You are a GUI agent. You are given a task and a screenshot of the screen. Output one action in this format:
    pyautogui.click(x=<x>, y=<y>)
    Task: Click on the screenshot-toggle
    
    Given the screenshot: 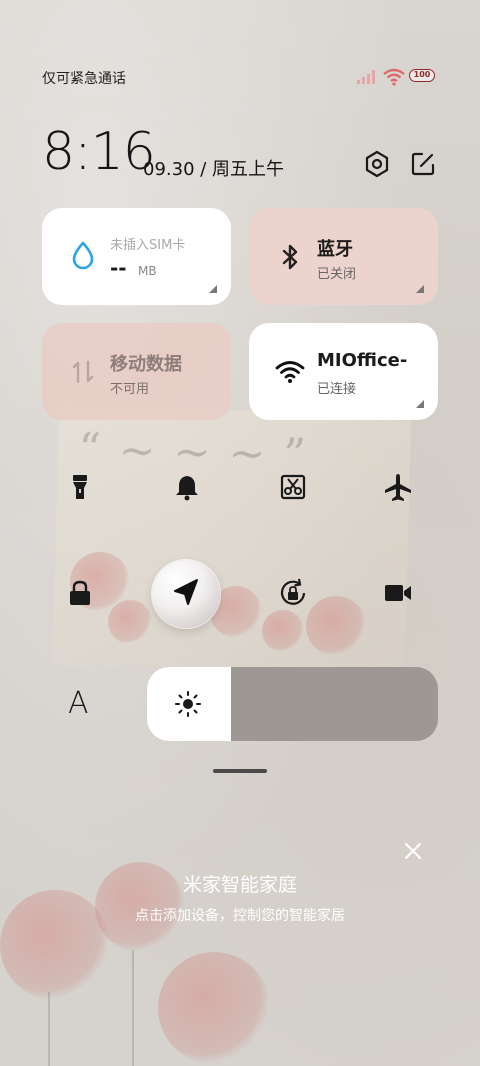 What is the action you would take?
    pyautogui.click(x=293, y=487)
    